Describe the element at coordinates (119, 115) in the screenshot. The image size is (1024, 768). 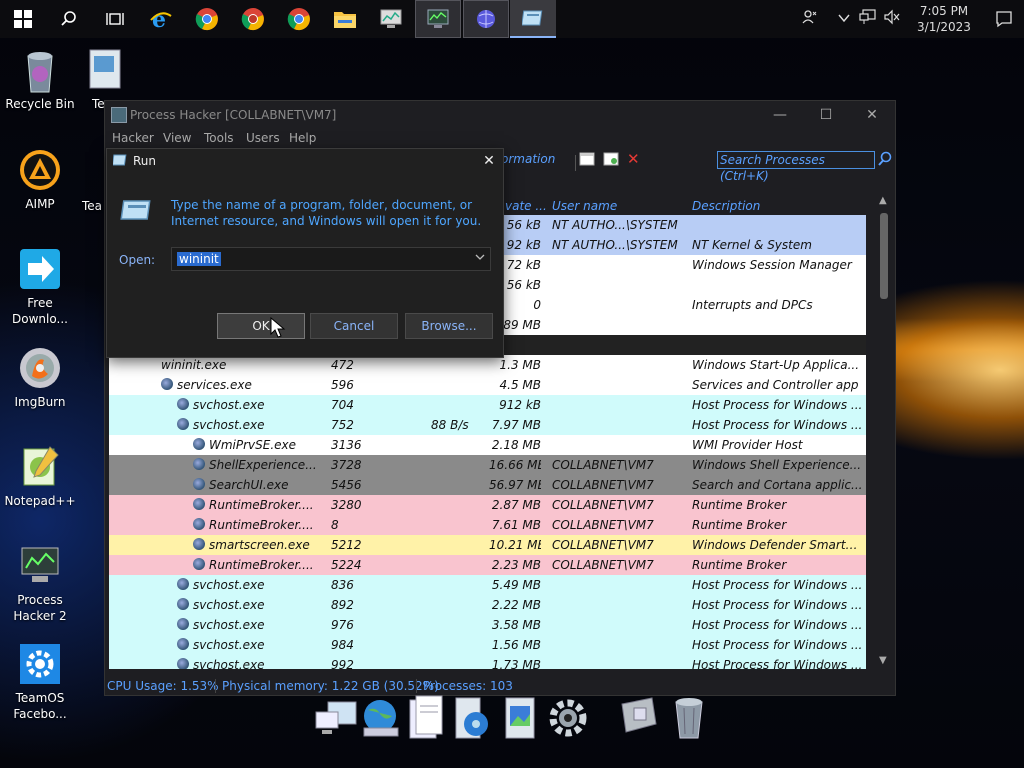
I see `process-hacker-app-icon` at that location.